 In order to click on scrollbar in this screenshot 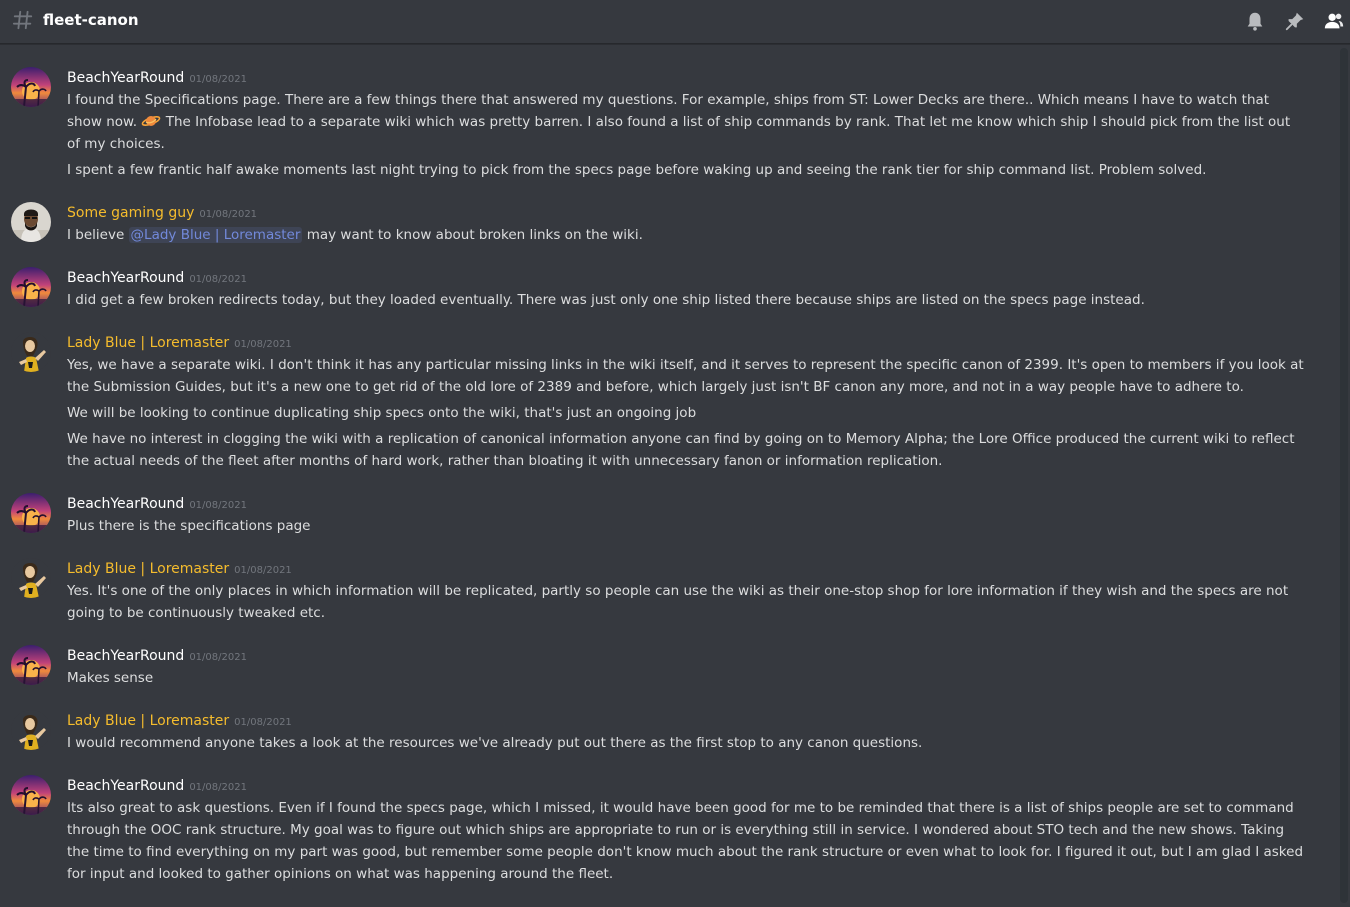, I will do `click(1344, 475)`.